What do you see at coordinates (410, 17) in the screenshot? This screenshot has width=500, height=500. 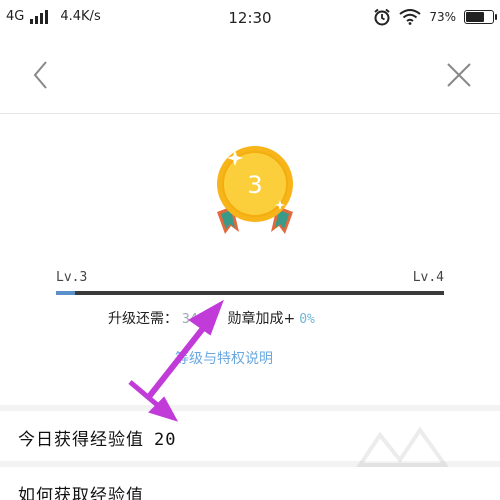 I see `wifi-icon` at bounding box center [410, 17].